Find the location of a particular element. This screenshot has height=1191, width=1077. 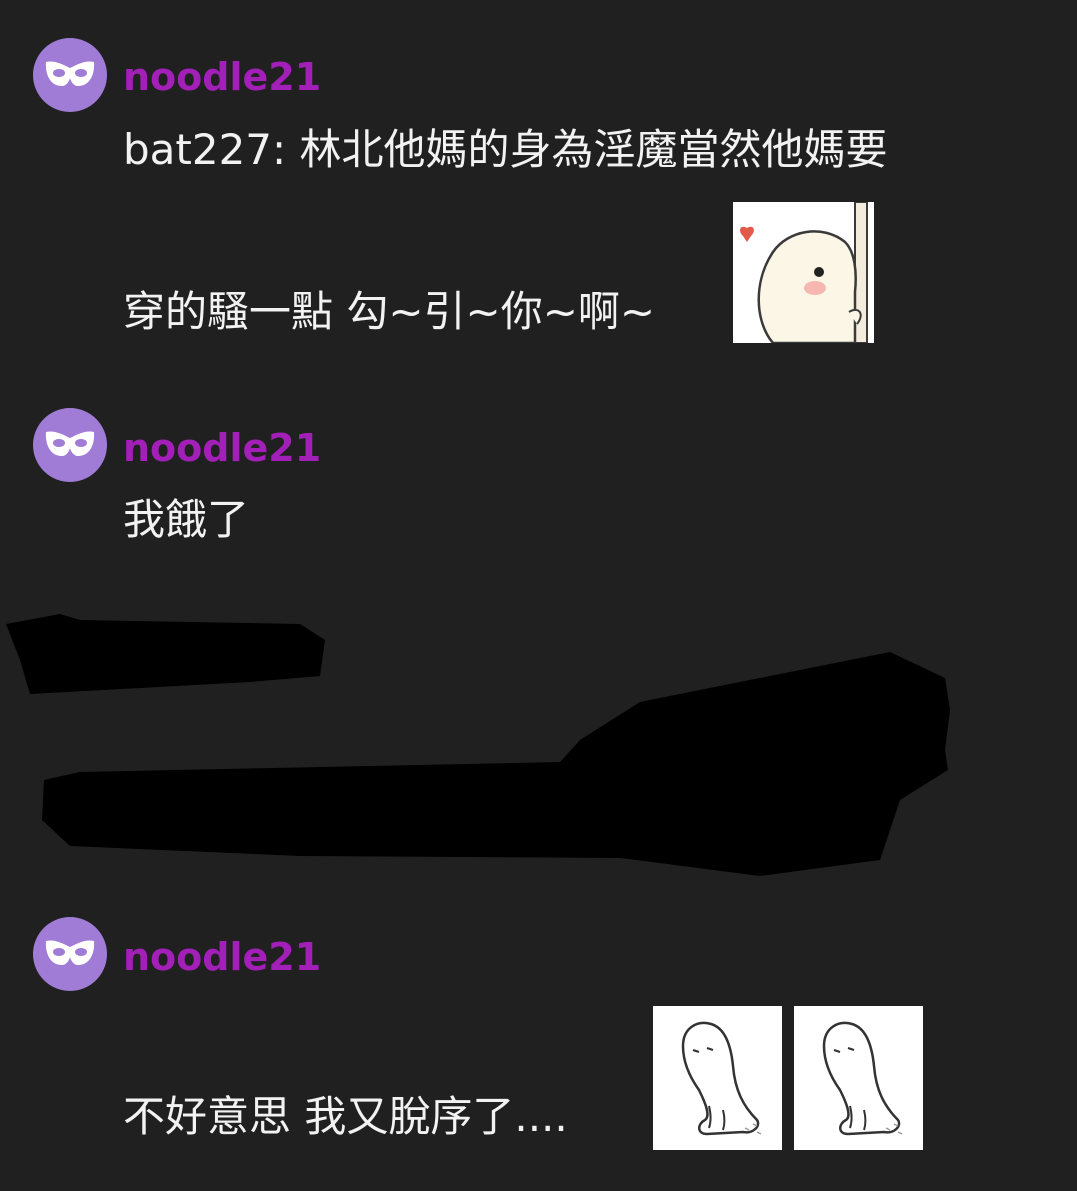

message-text: 穿的騷一點 勾~引~你~啊~ is located at coordinates (389, 311).